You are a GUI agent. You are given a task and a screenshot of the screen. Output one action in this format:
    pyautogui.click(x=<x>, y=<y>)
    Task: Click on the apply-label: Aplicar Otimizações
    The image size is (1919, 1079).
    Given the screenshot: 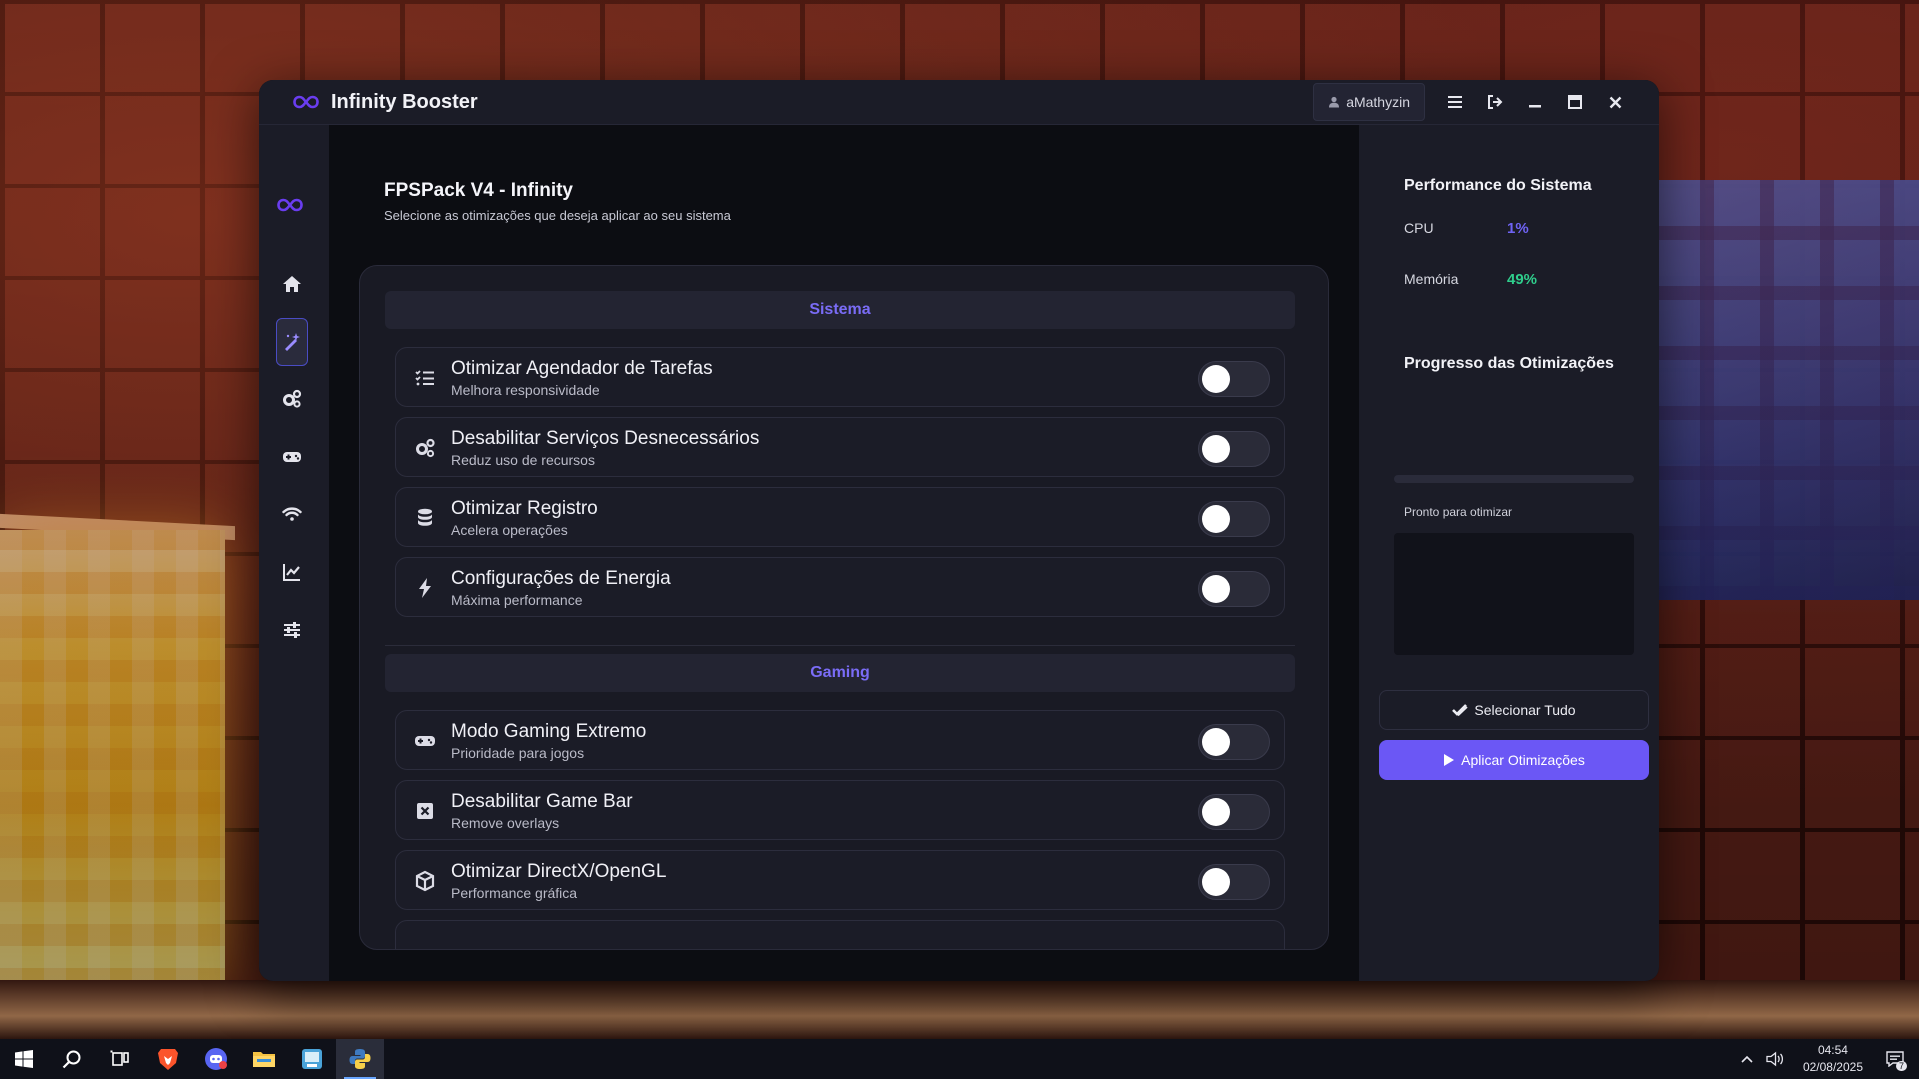 What is the action you would take?
    pyautogui.click(x=1523, y=760)
    